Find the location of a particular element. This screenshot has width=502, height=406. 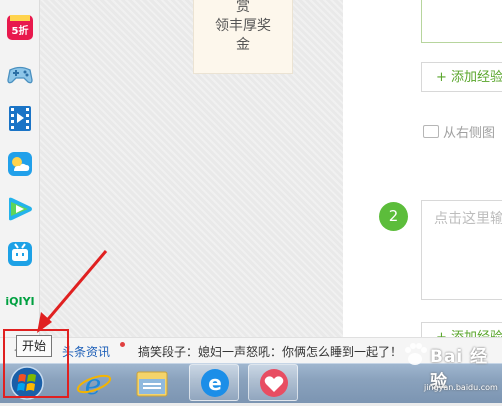

reward-line-2: 领丰厚奖 is located at coordinates (243, 26).